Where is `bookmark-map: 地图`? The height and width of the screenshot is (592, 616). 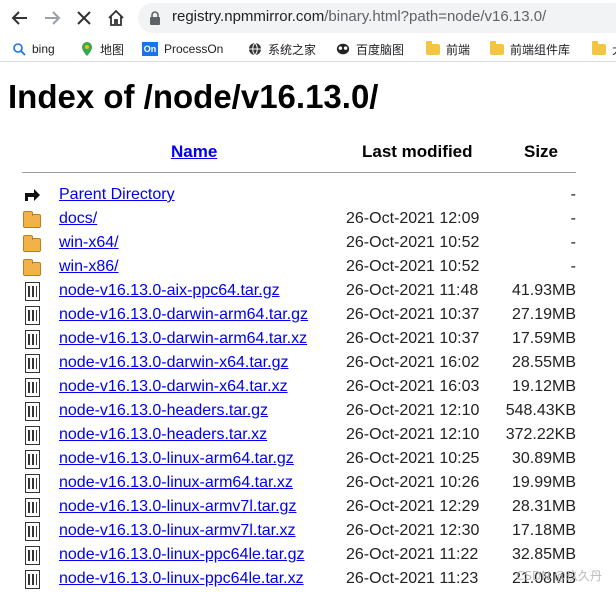 bookmark-map: 地图 is located at coordinates (102, 49).